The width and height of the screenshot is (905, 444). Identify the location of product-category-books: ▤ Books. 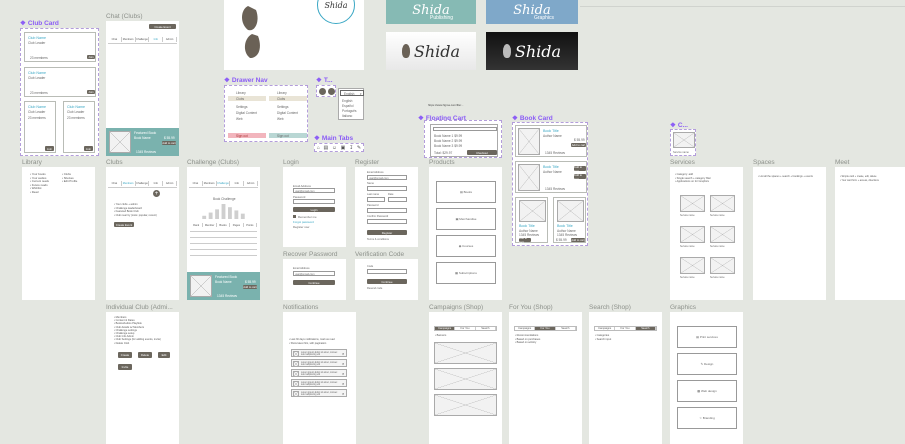
(466, 192).